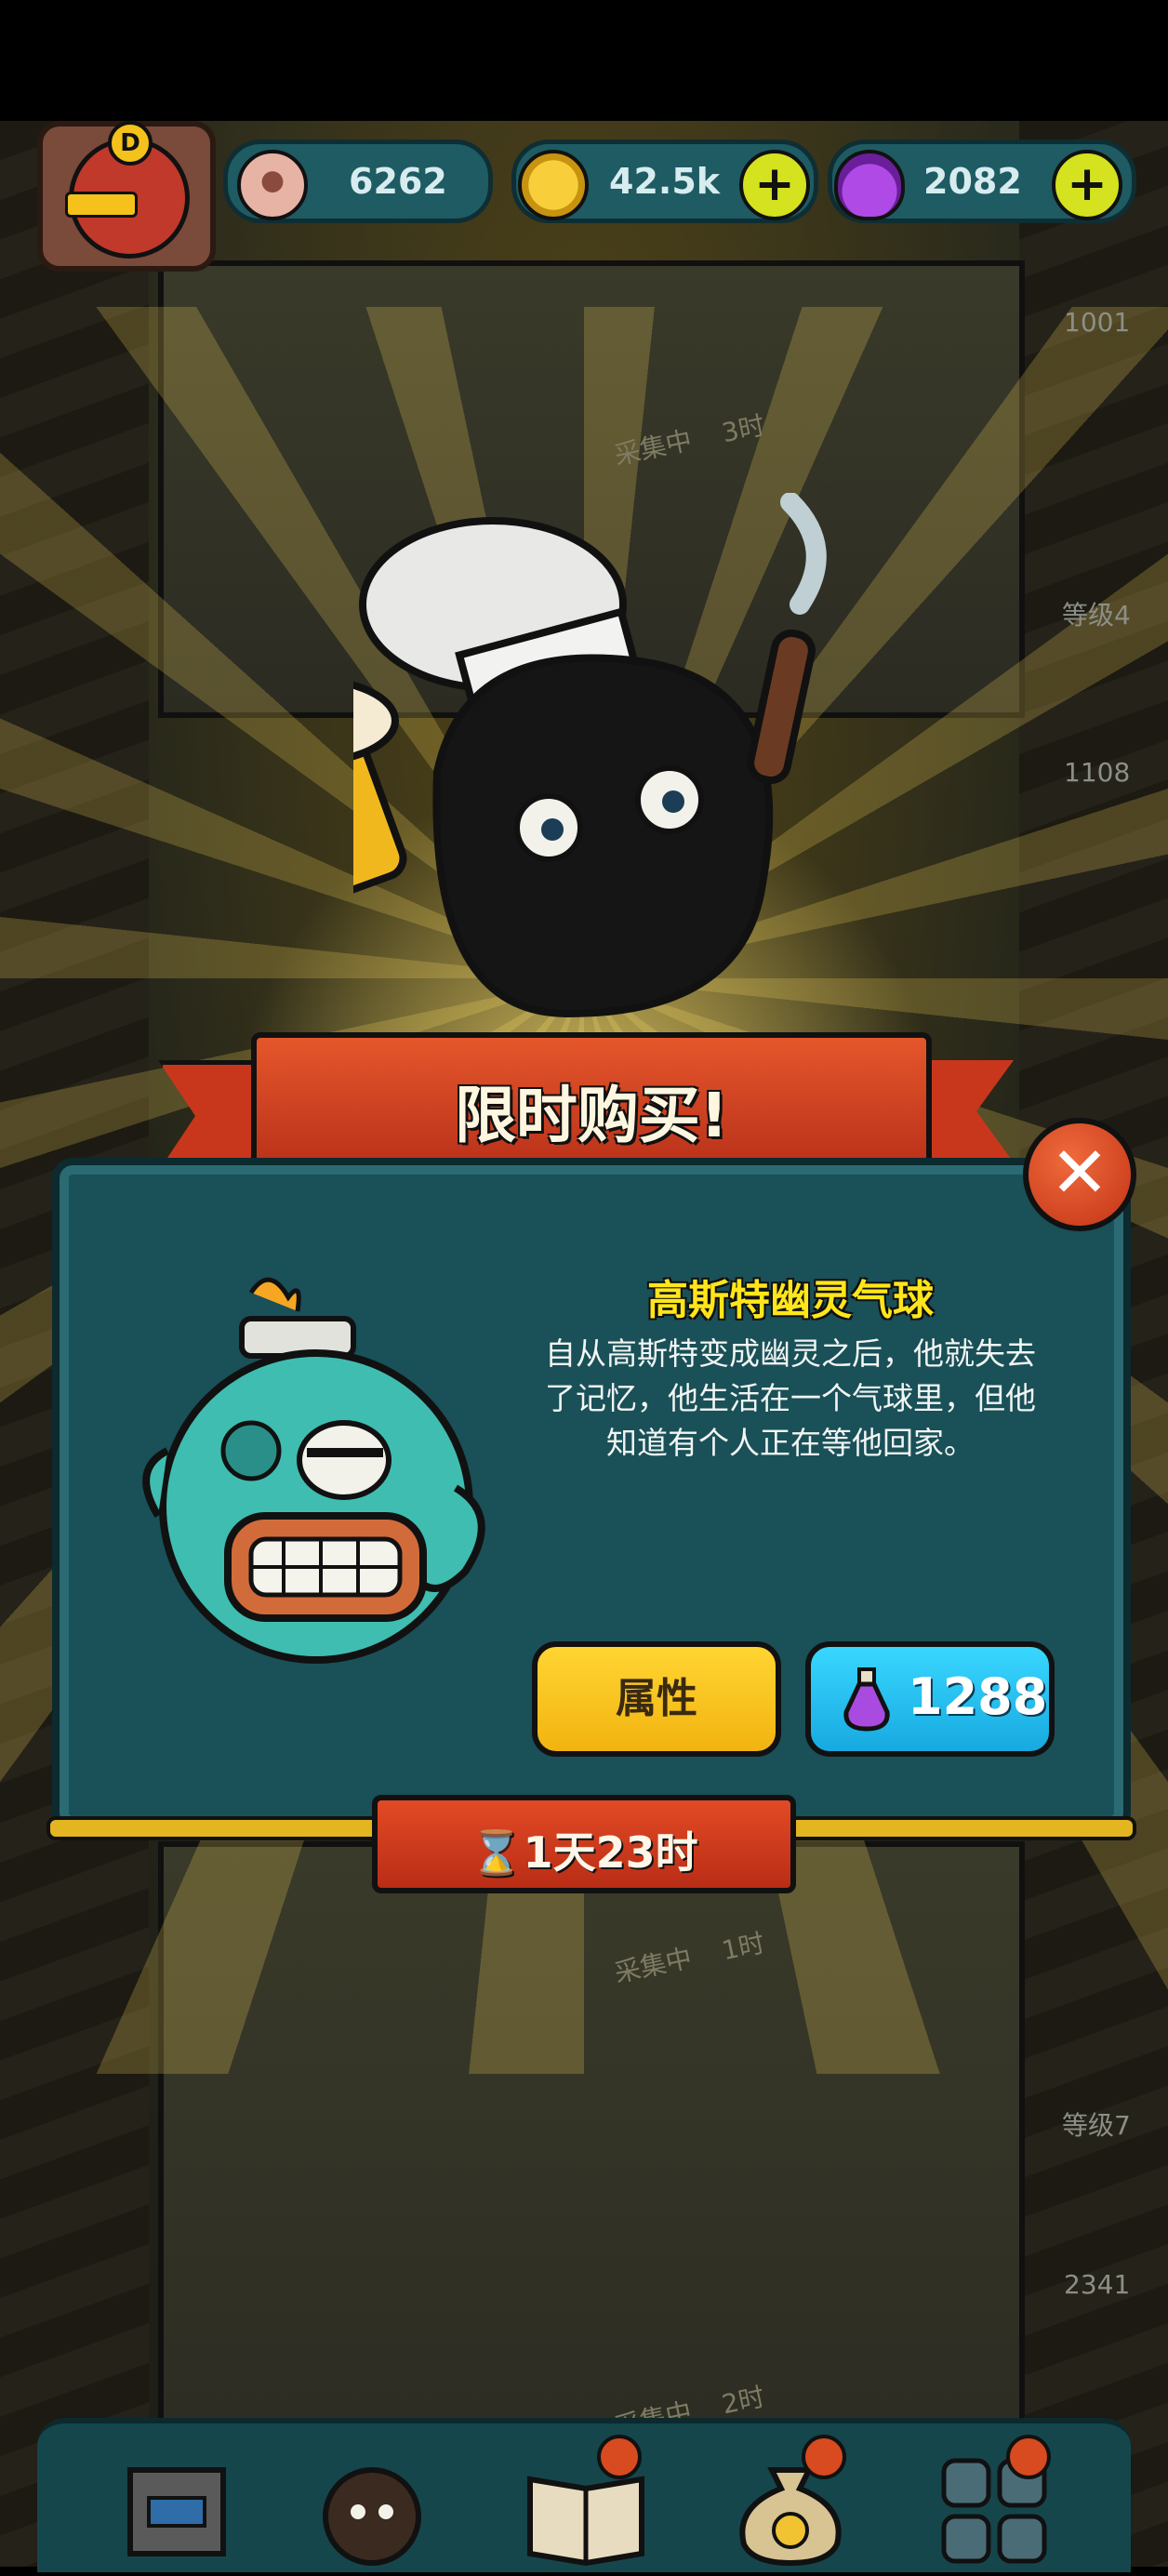 The image size is (1168, 2576). What do you see at coordinates (313, 1470) in the screenshot?
I see `ghost-balloon-illustration` at bounding box center [313, 1470].